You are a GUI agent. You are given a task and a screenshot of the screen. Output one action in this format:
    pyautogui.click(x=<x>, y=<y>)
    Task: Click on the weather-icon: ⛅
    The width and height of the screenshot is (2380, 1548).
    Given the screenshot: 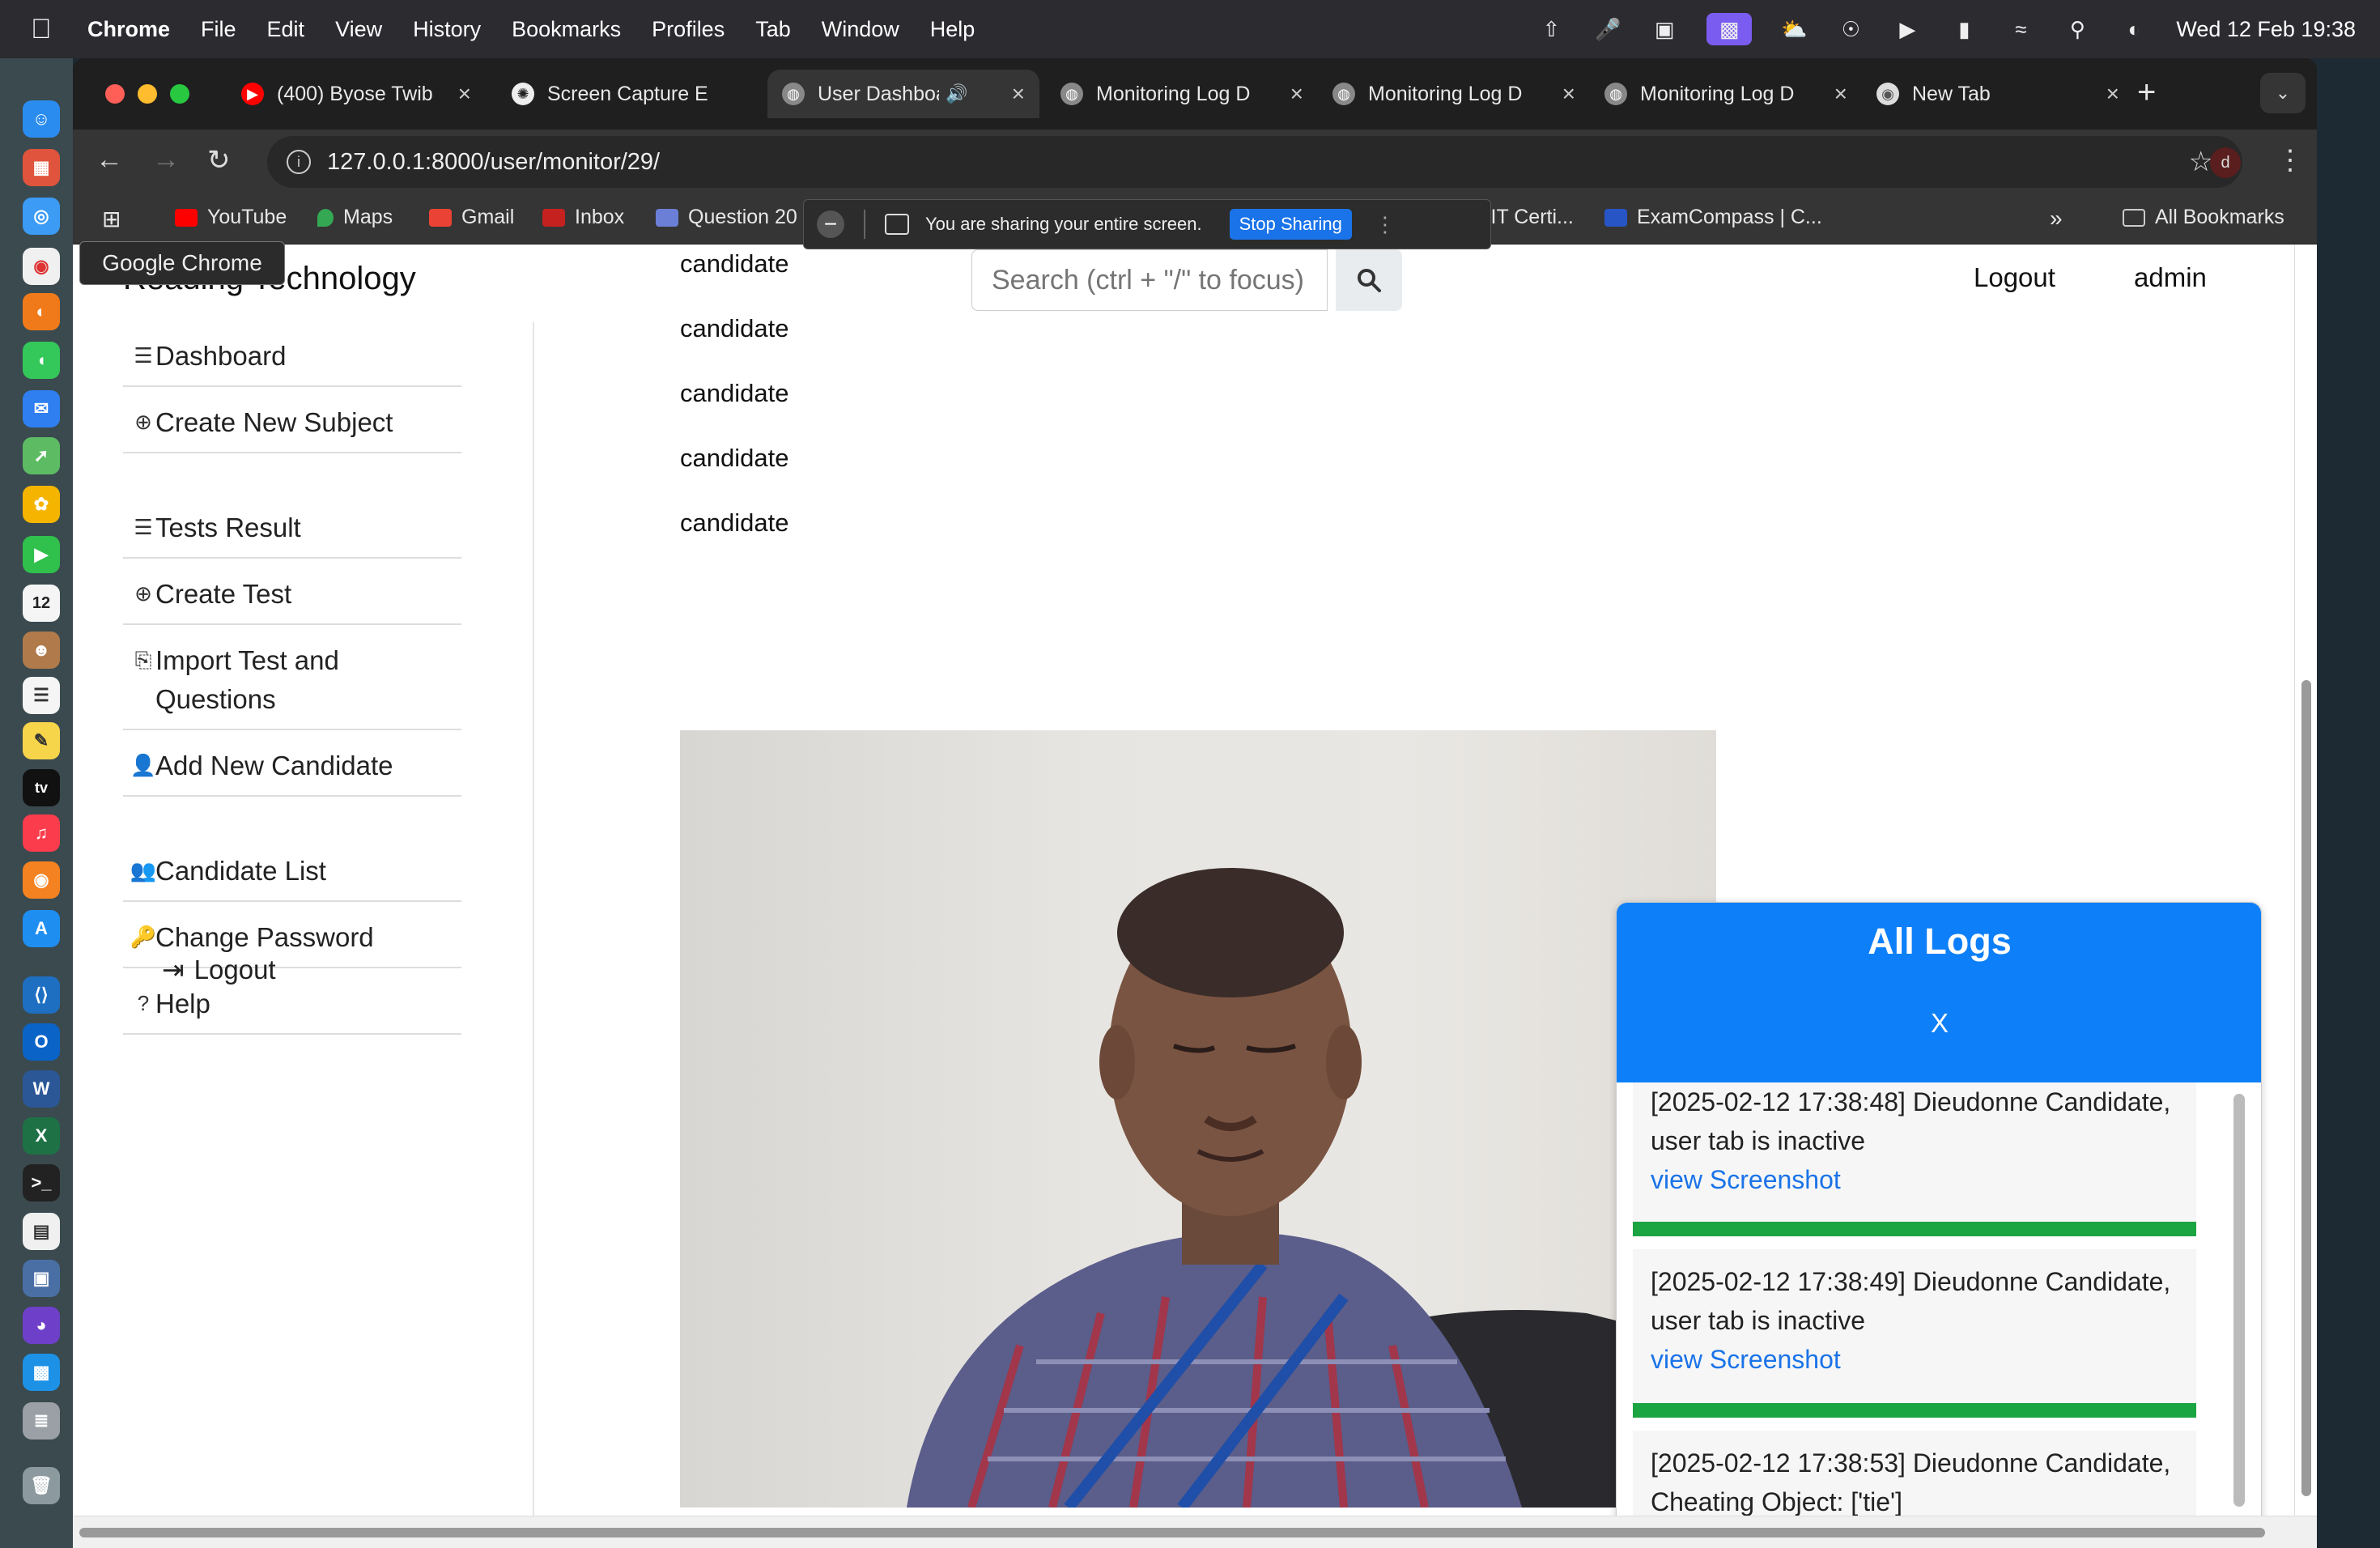 What is the action you would take?
    pyautogui.click(x=1793, y=29)
    